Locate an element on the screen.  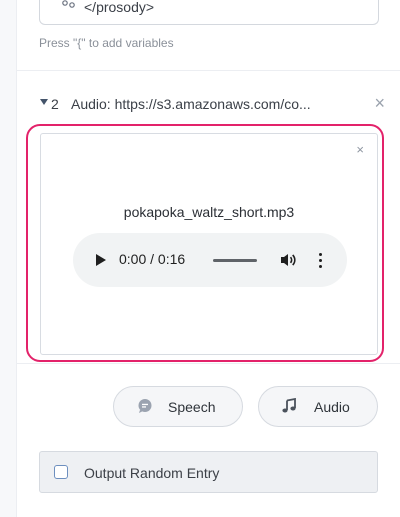
remove-step-icon: × is located at coordinates (379, 103).